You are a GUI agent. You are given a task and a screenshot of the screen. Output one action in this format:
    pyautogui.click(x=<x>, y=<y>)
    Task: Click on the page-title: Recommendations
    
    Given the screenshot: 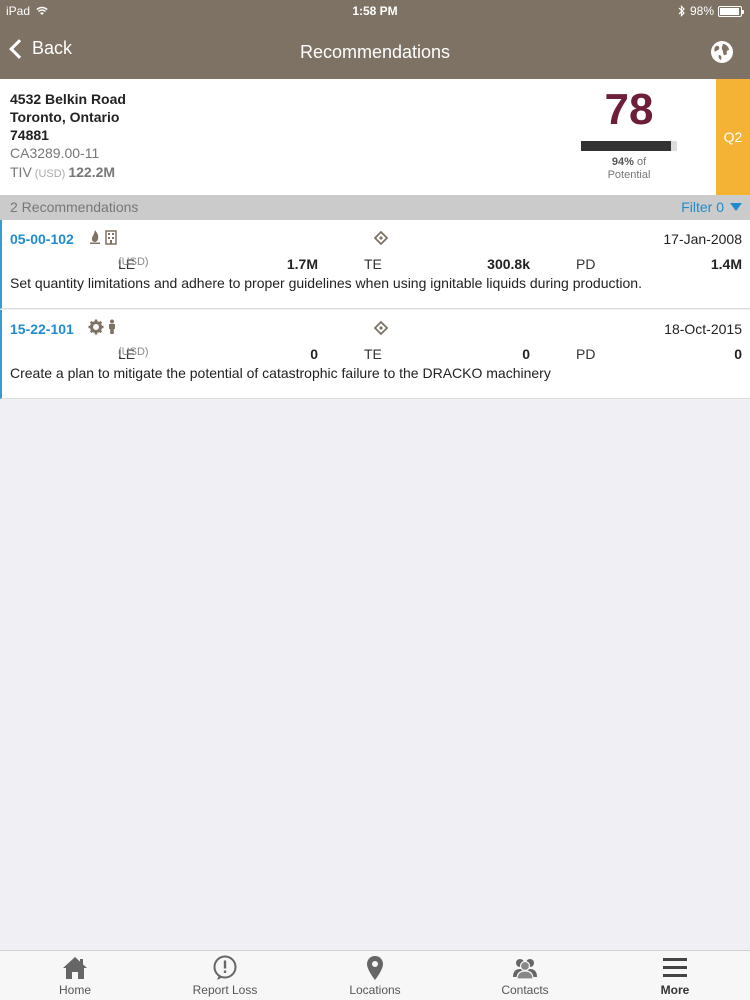 What is the action you would take?
    pyautogui.click(x=375, y=52)
    